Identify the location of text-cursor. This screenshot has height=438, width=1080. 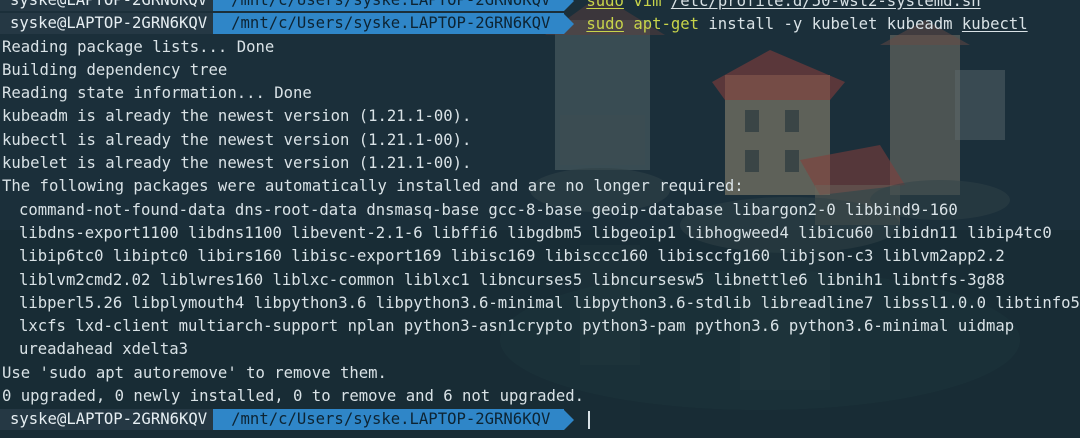
(589, 419).